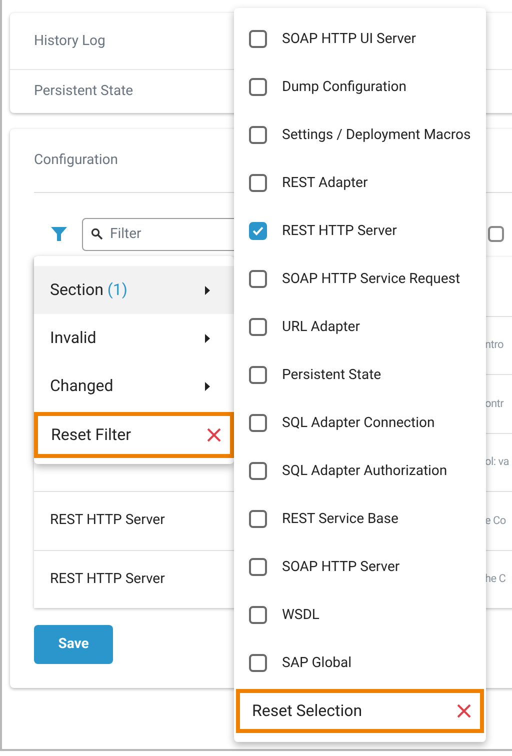 This screenshot has width=512, height=756. What do you see at coordinates (70, 41) in the screenshot?
I see `section-label: History Log` at bounding box center [70, 41].